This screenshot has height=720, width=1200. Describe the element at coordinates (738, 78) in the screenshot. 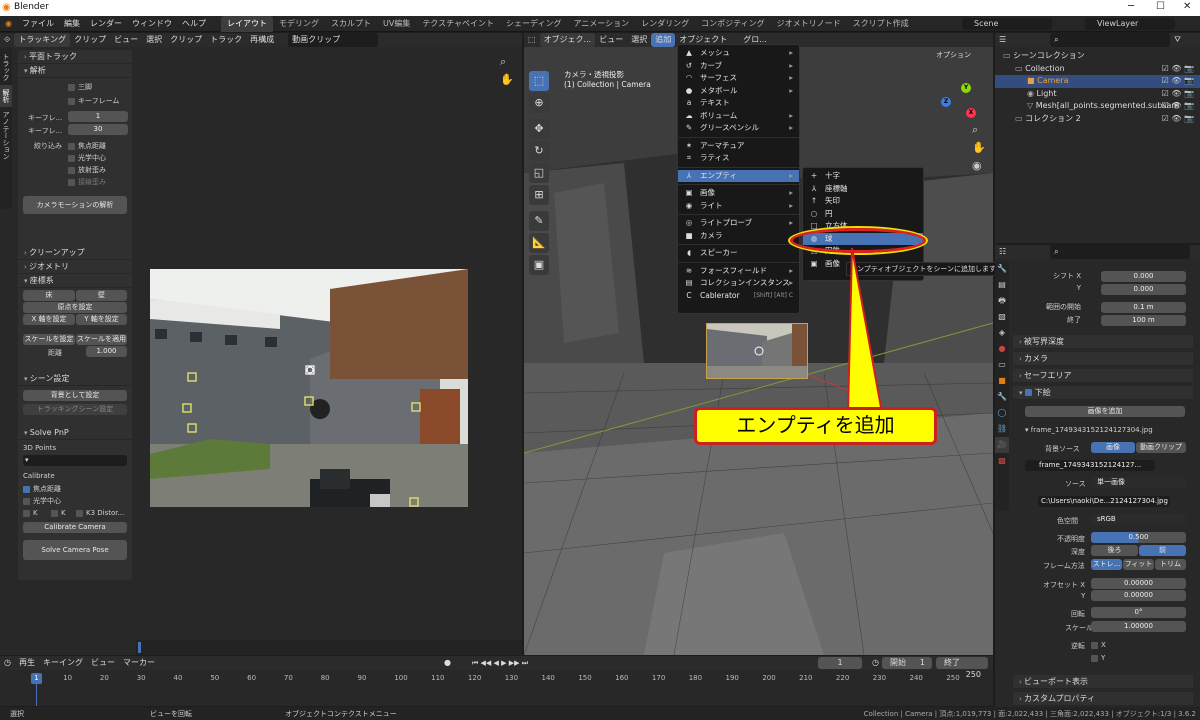

I see `add-menu-item: ◠ サーフェス ▸` at that location.